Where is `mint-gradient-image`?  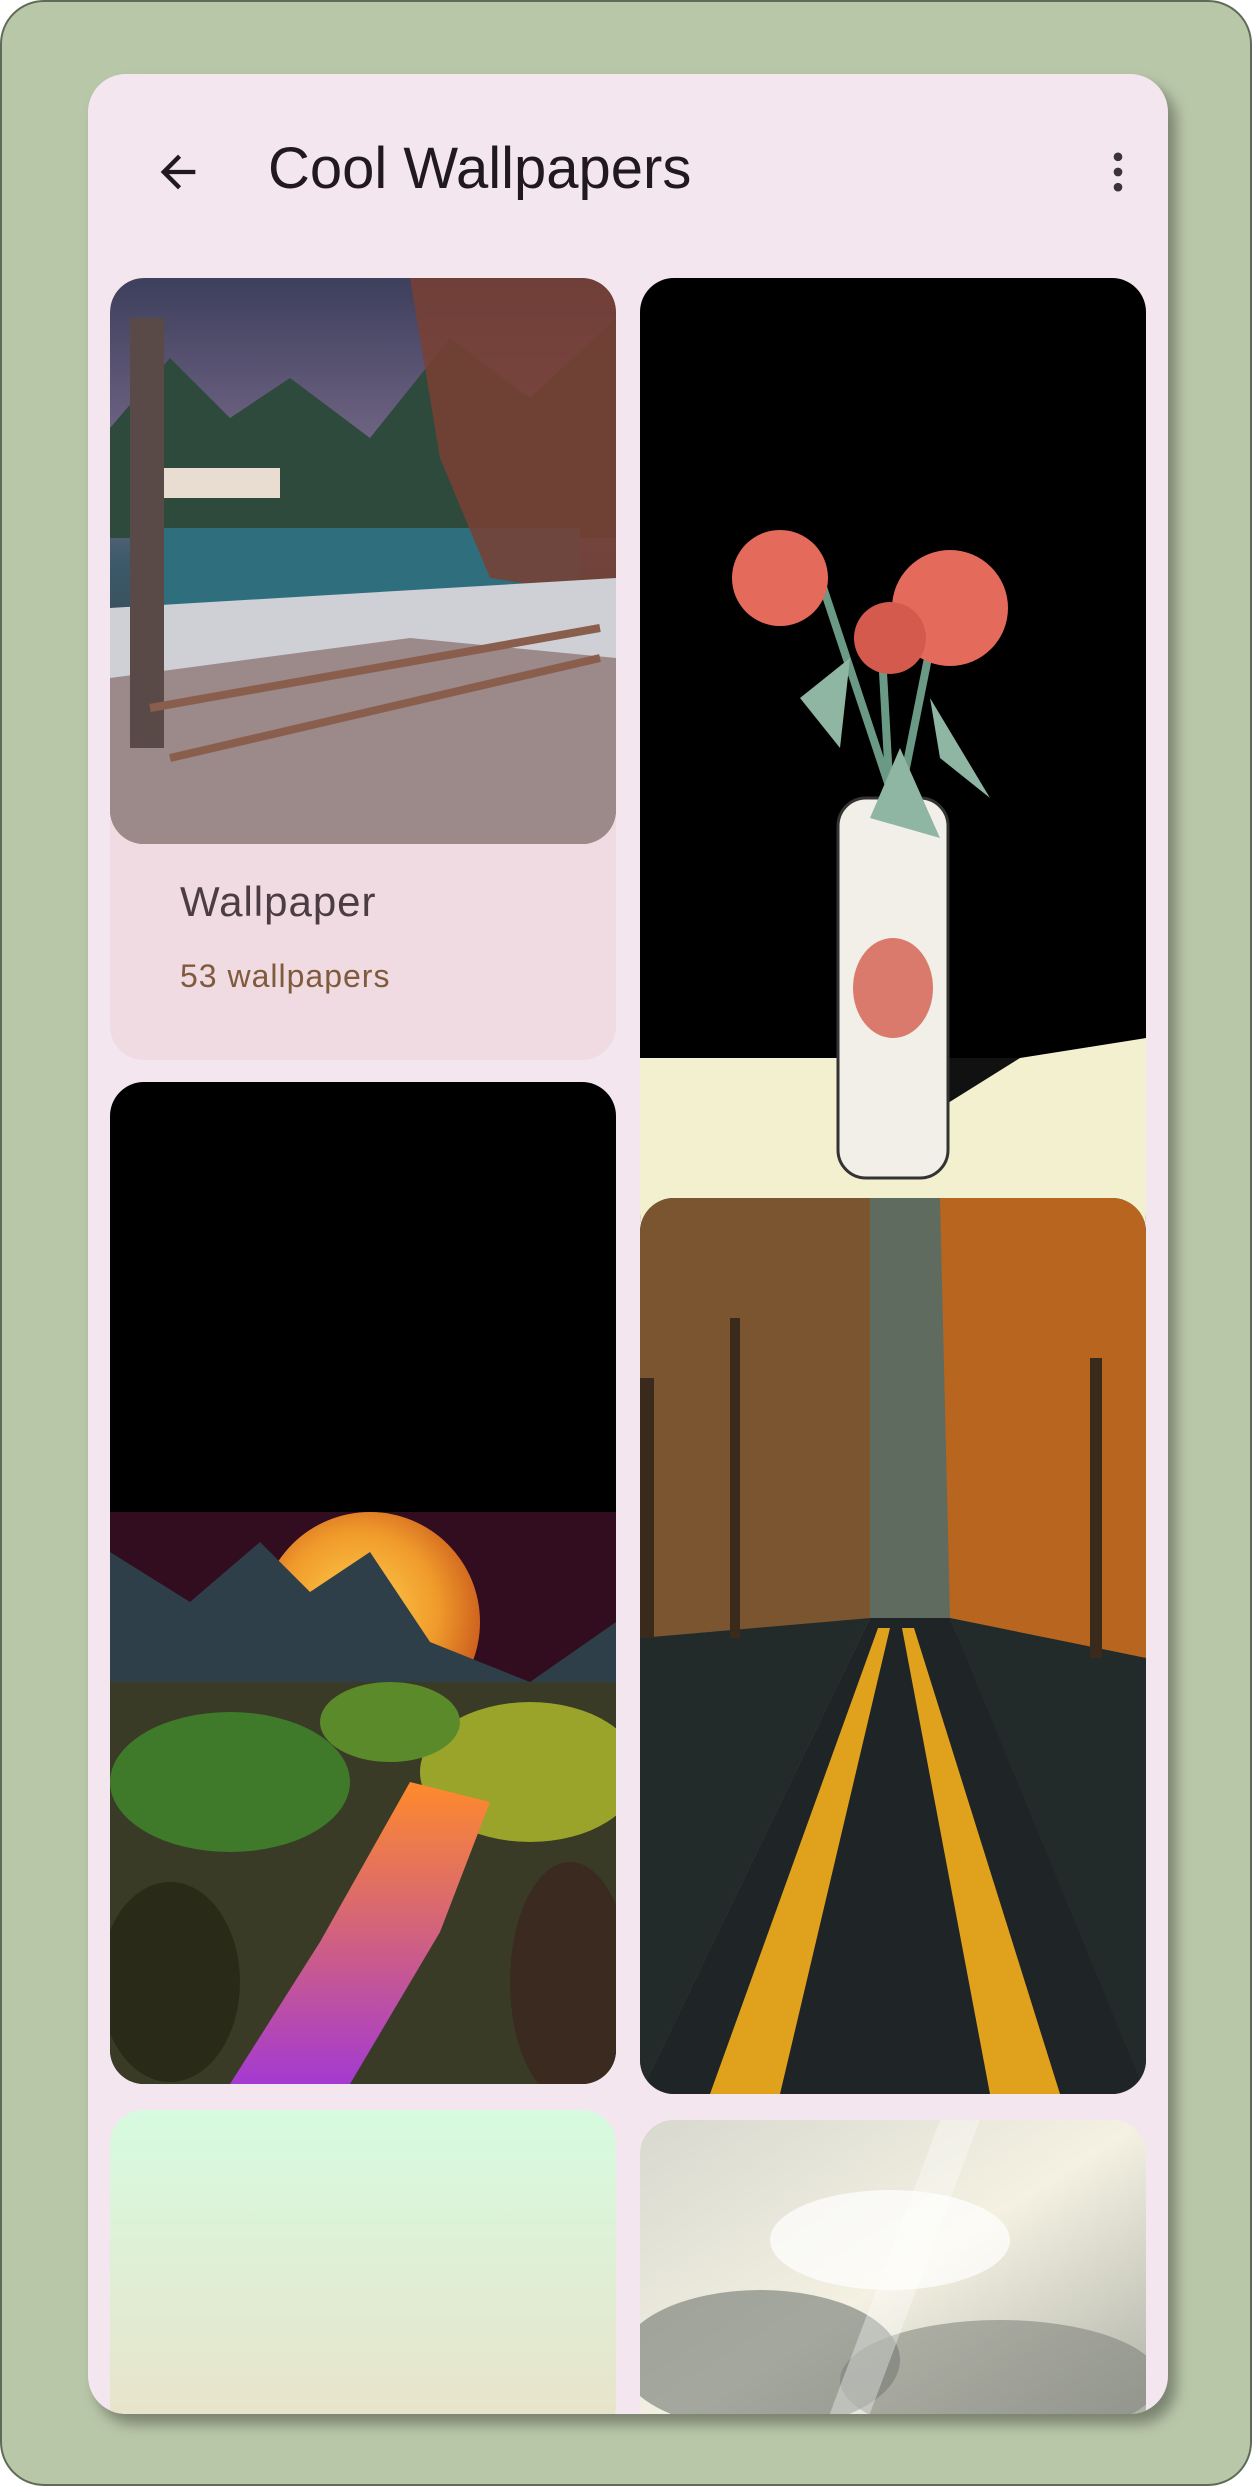
mint-gradient-image is located at coordinates (363, 2262).